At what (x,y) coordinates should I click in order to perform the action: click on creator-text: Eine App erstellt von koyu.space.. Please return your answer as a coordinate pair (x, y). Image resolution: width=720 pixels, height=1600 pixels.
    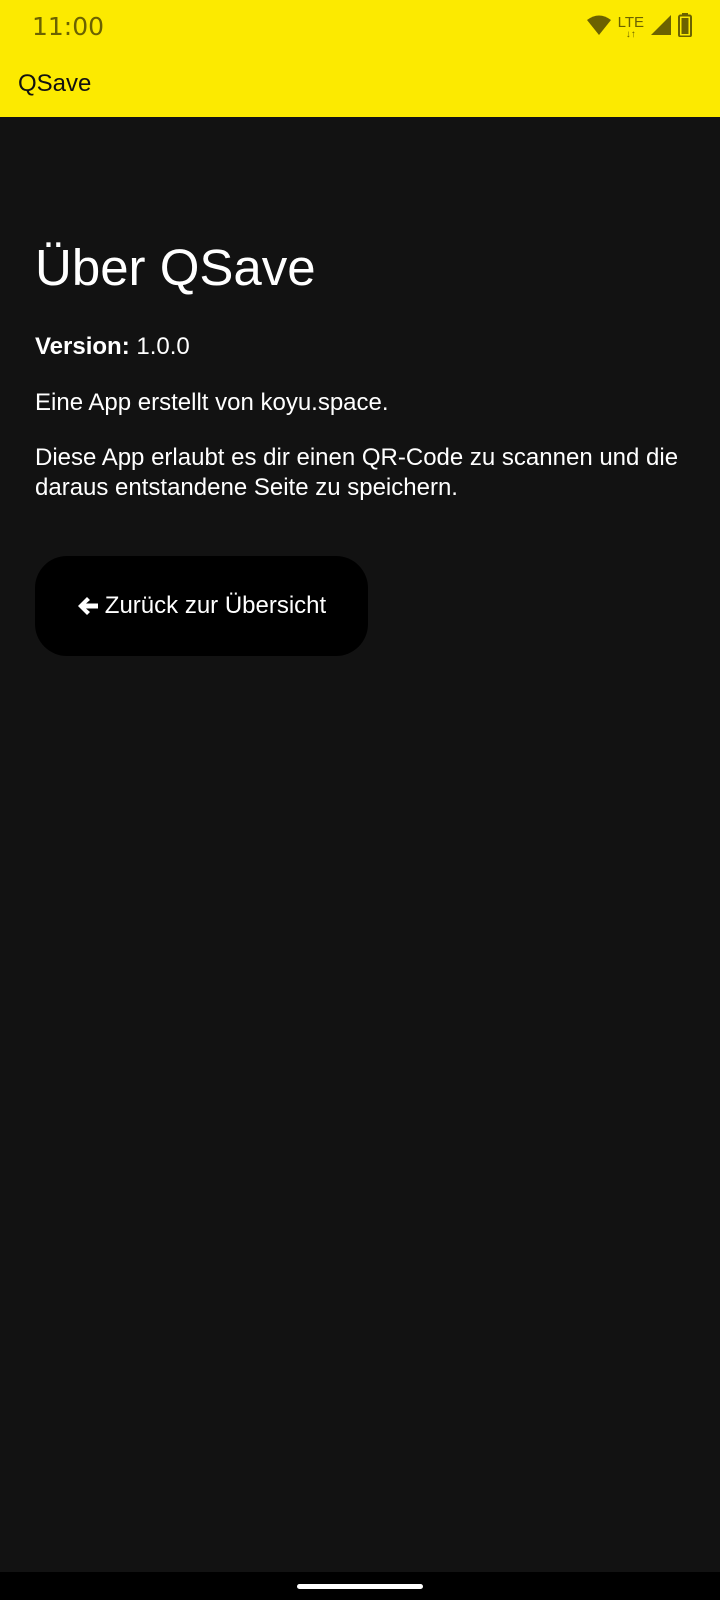
    Looking at the image, I should click on (212, 402).